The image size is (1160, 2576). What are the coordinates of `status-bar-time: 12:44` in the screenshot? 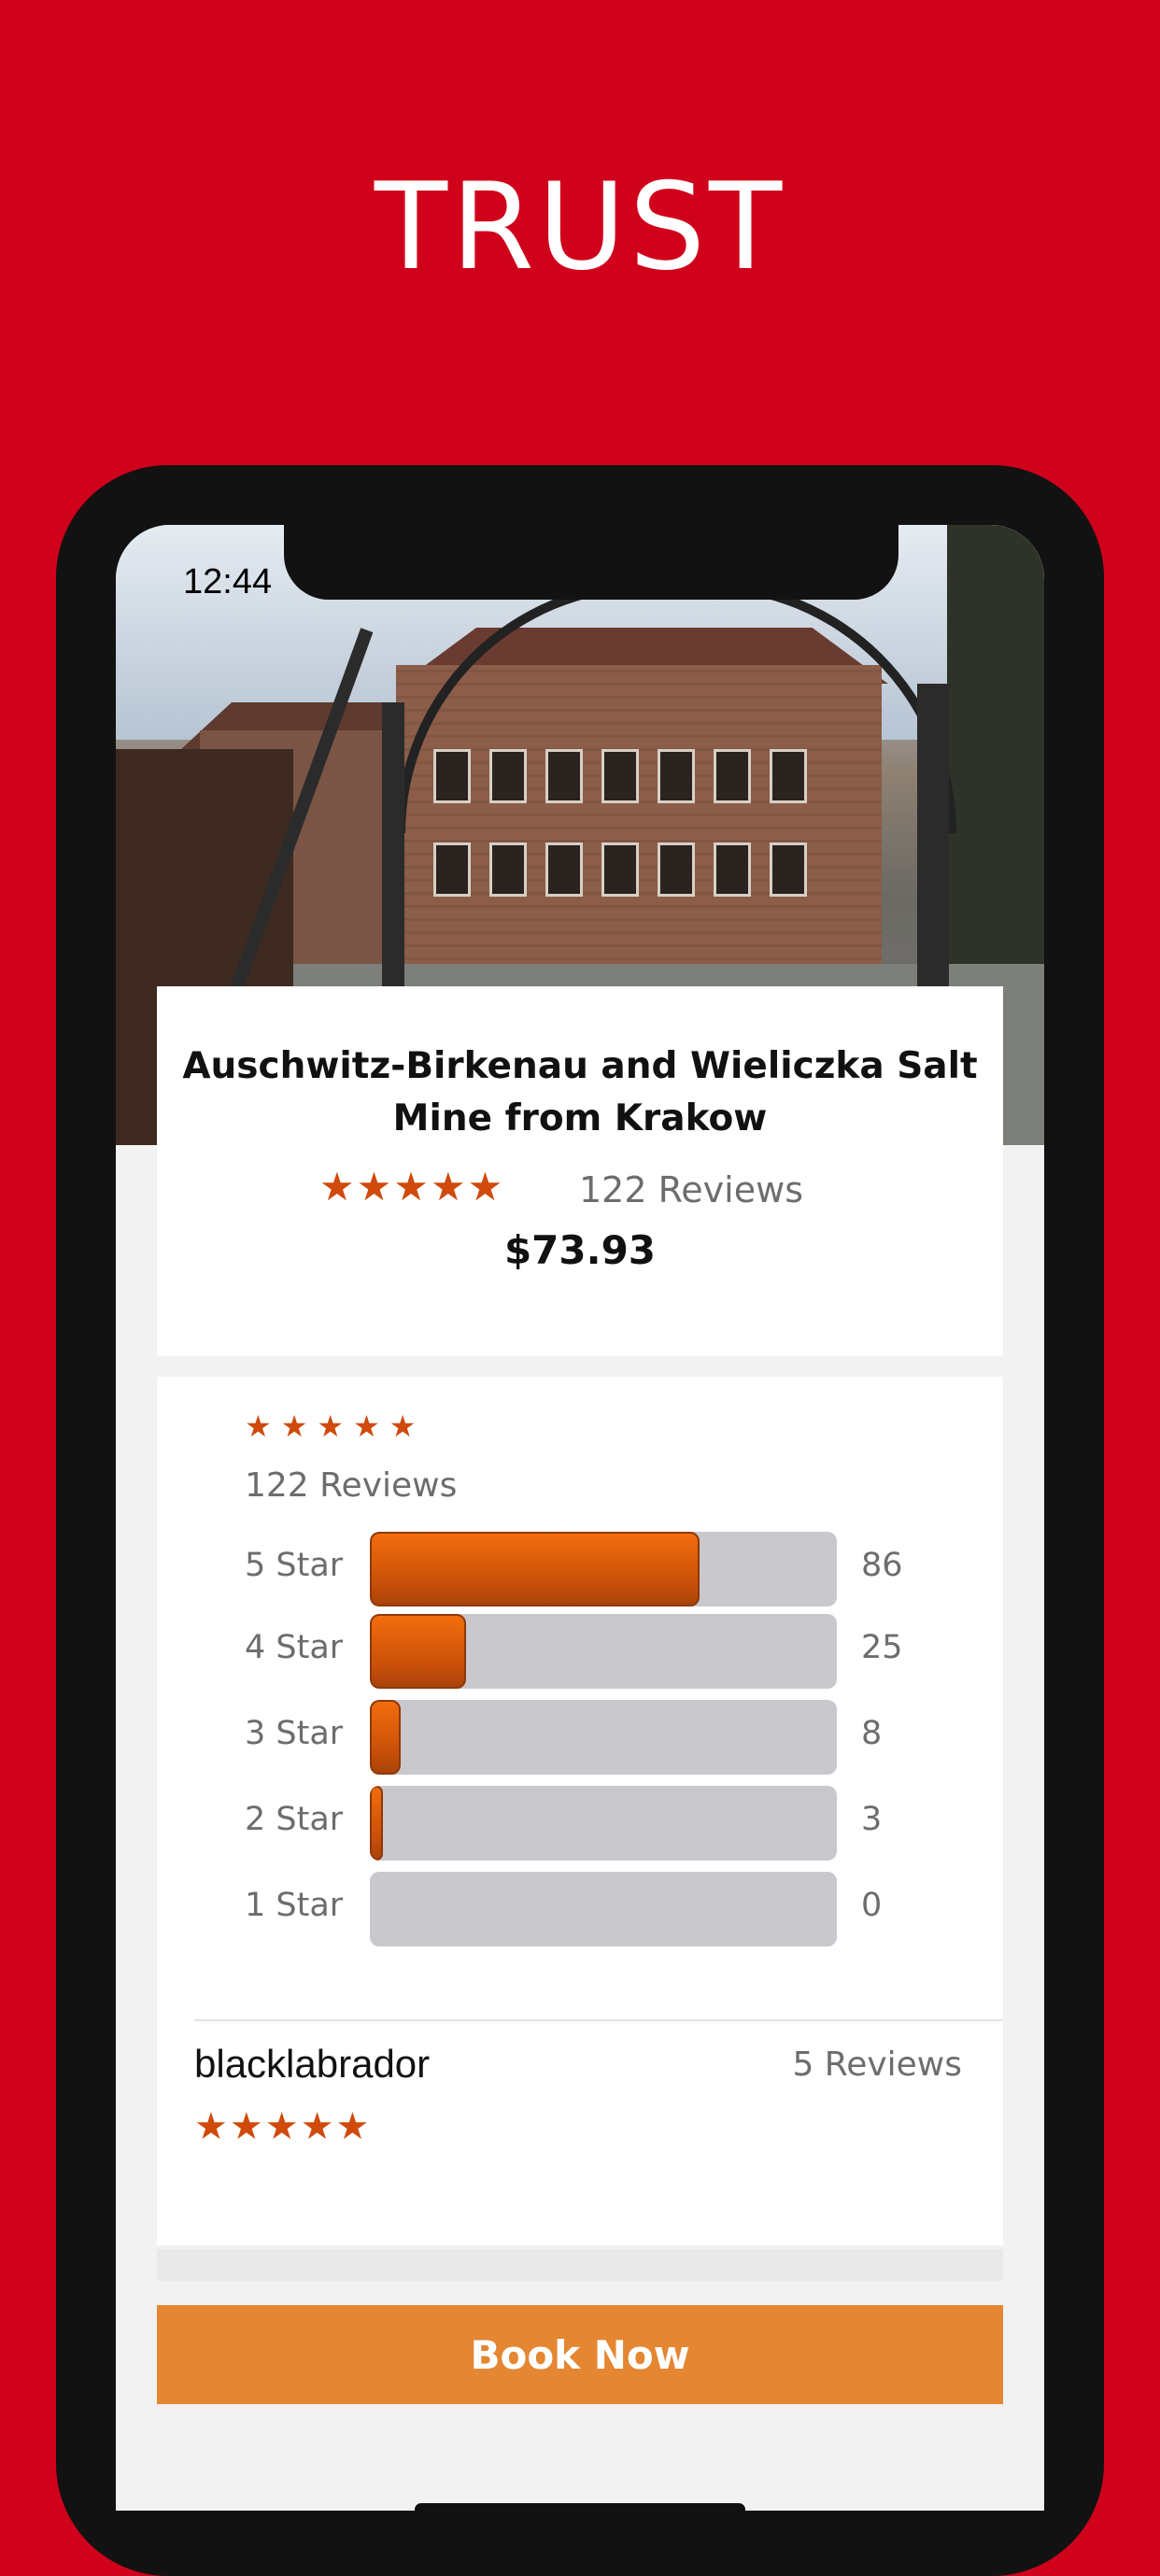 It's located at (228, 582).